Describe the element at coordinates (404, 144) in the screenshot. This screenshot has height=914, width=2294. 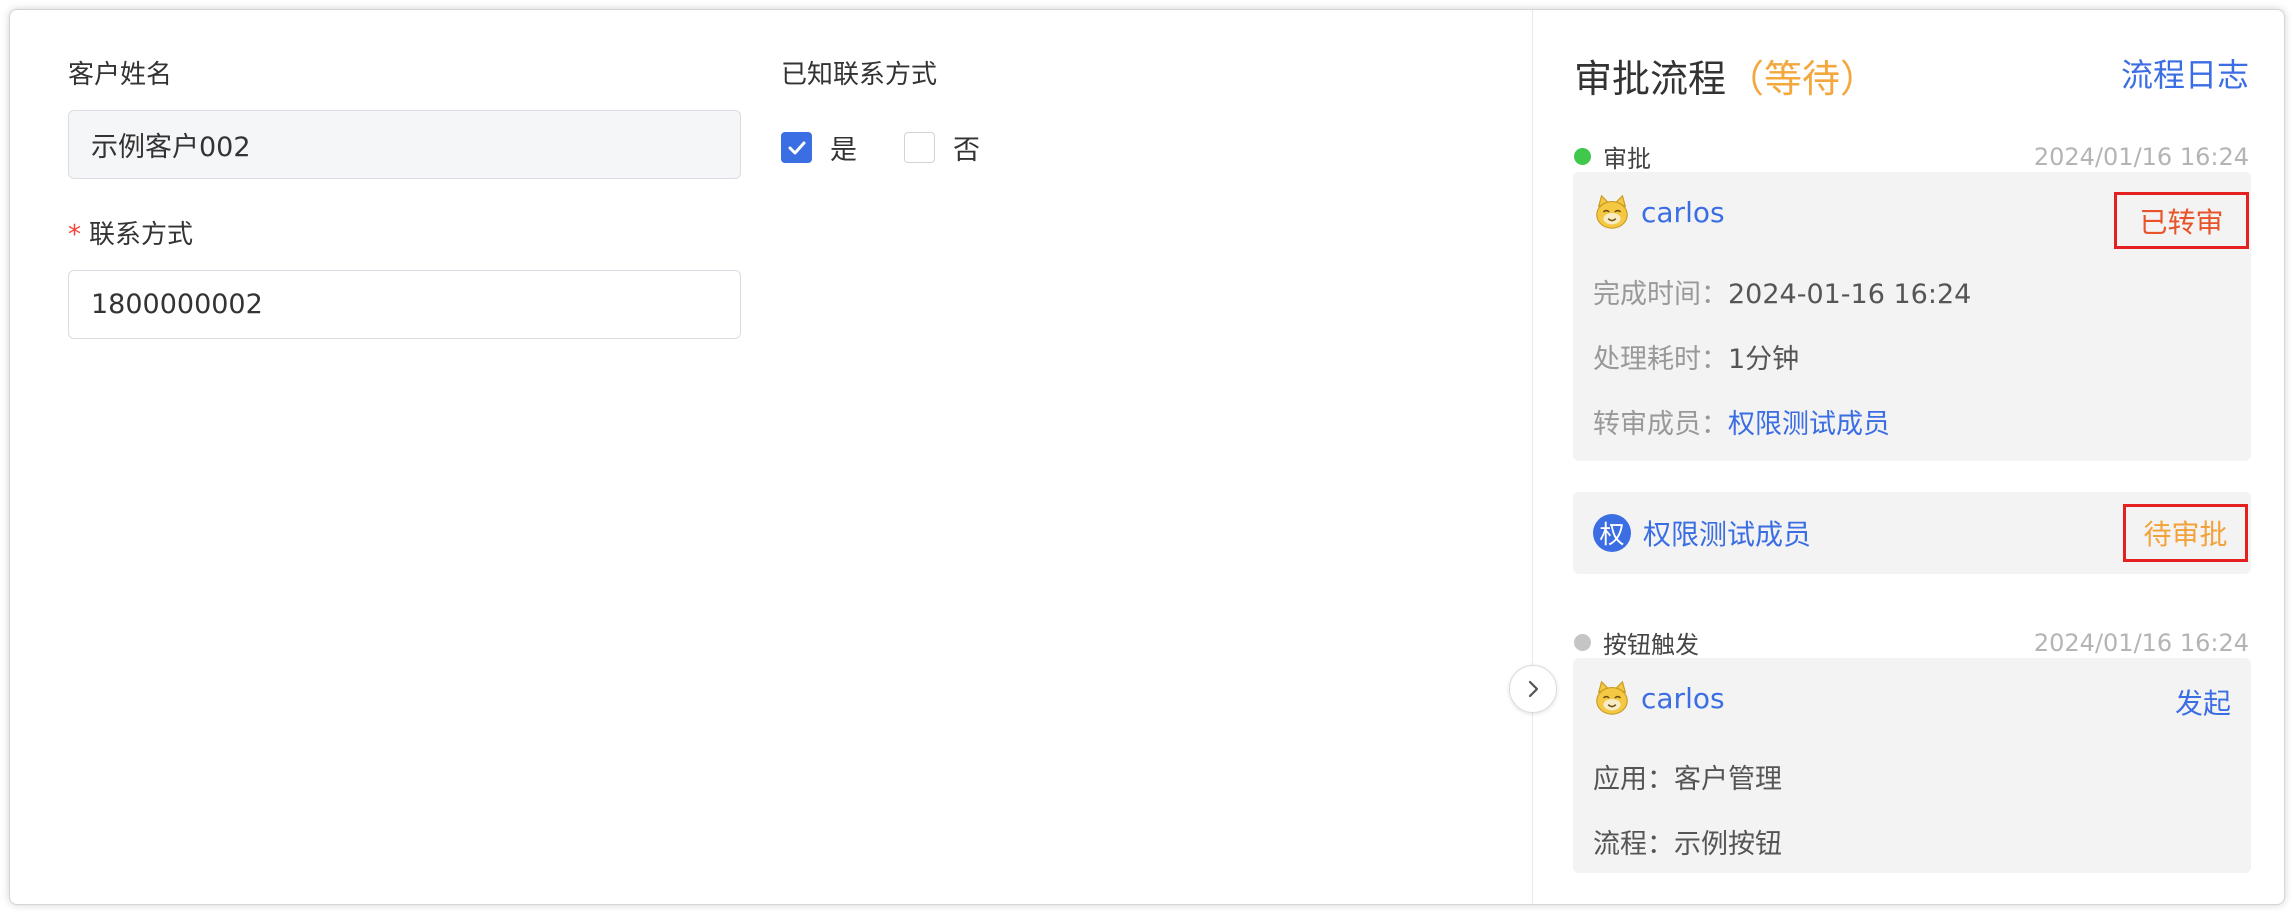
I see `customer-name-input: 示例客户002` at that location.